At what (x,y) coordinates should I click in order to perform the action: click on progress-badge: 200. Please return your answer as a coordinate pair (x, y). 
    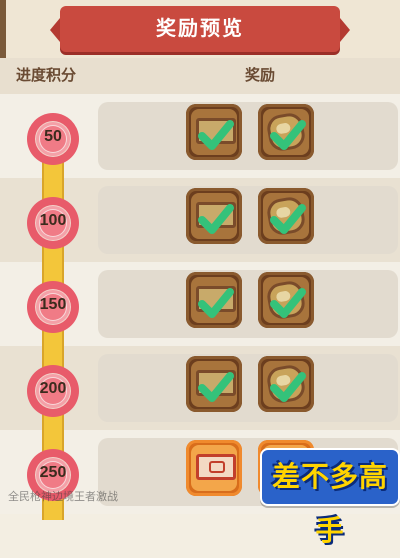
    Looking at the image, I should click on (53, 391).